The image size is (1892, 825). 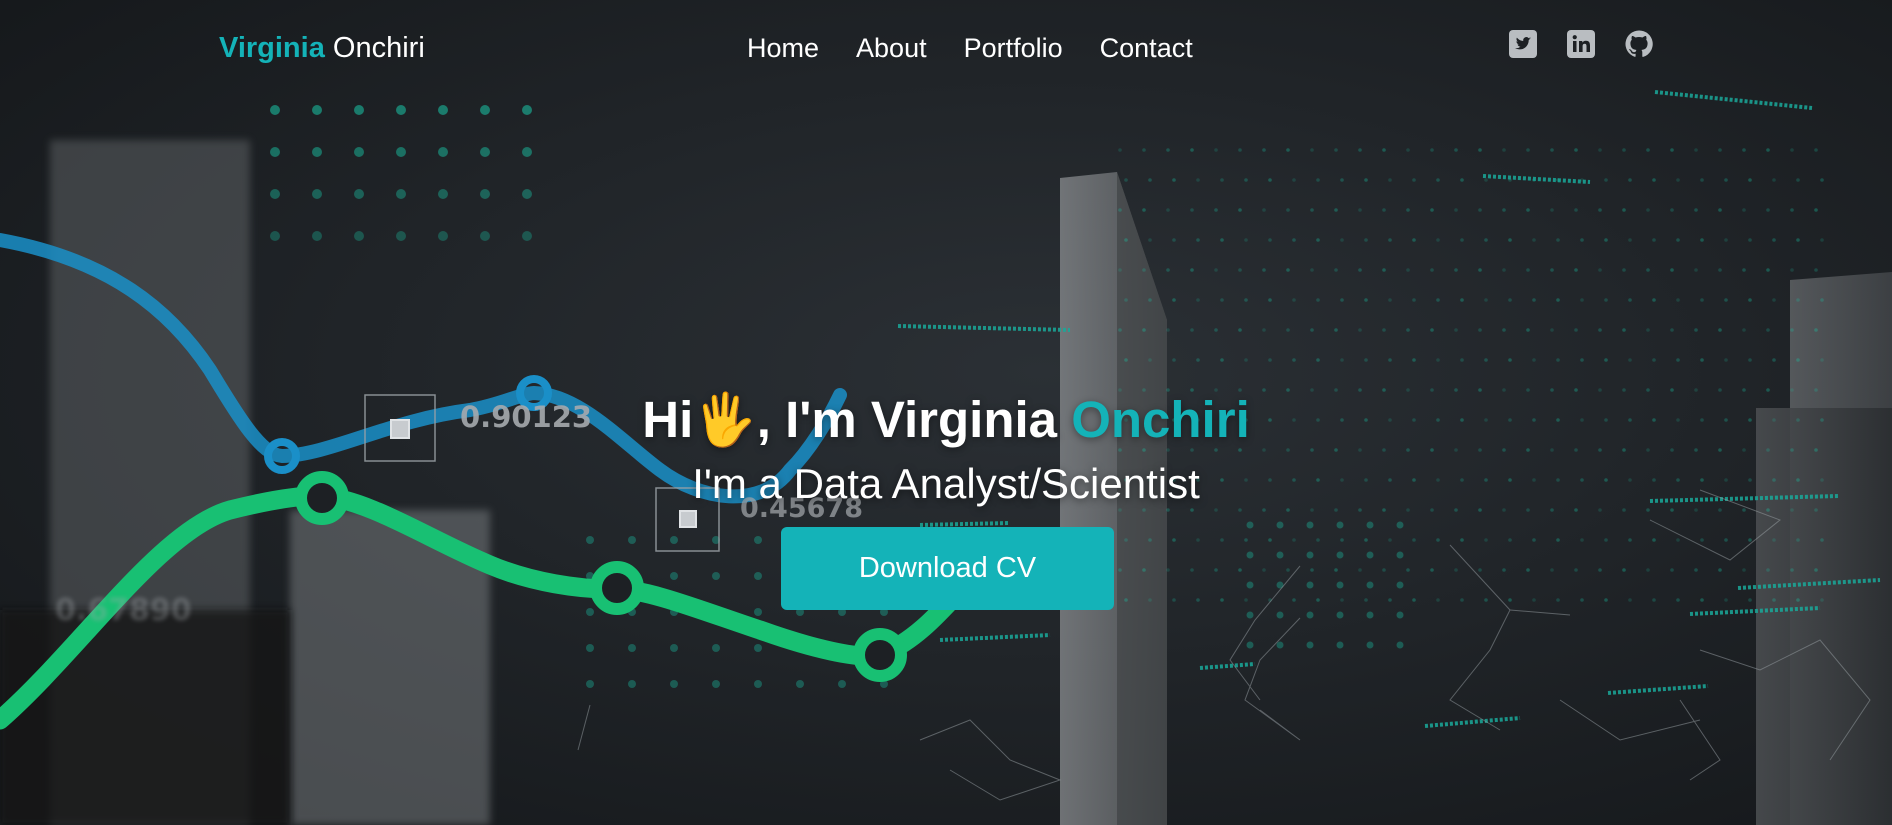 I want to click on main-menu: Home About Portfolio Contact, so click(x=970, y=48).